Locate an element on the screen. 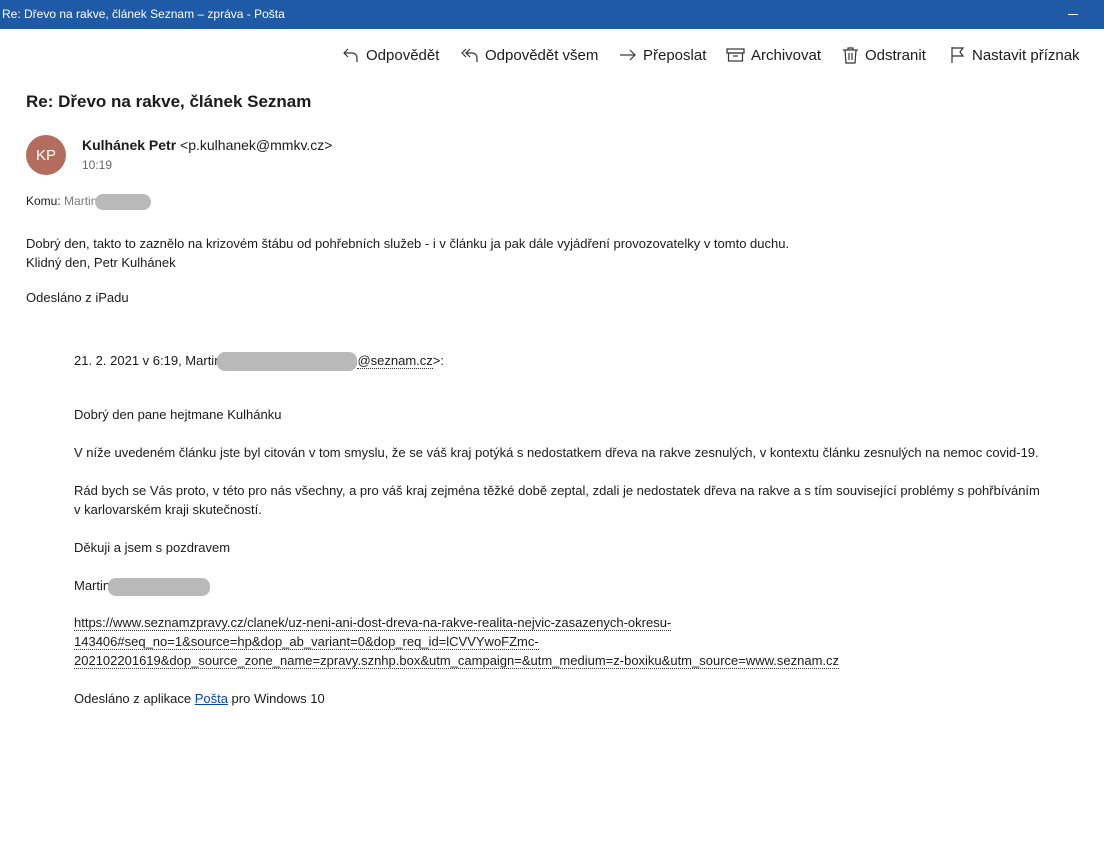 The image size is (1104, 864). sender-avatar: KP is located at coordinates (46, 155).